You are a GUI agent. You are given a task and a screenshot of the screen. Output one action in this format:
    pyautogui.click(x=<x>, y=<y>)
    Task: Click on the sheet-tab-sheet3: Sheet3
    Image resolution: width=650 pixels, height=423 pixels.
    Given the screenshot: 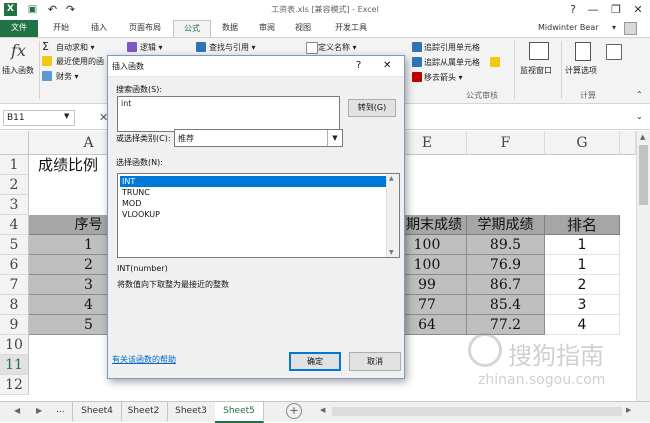 What is the action you would take?
    pyautogui.click(x=191, y=411)
    